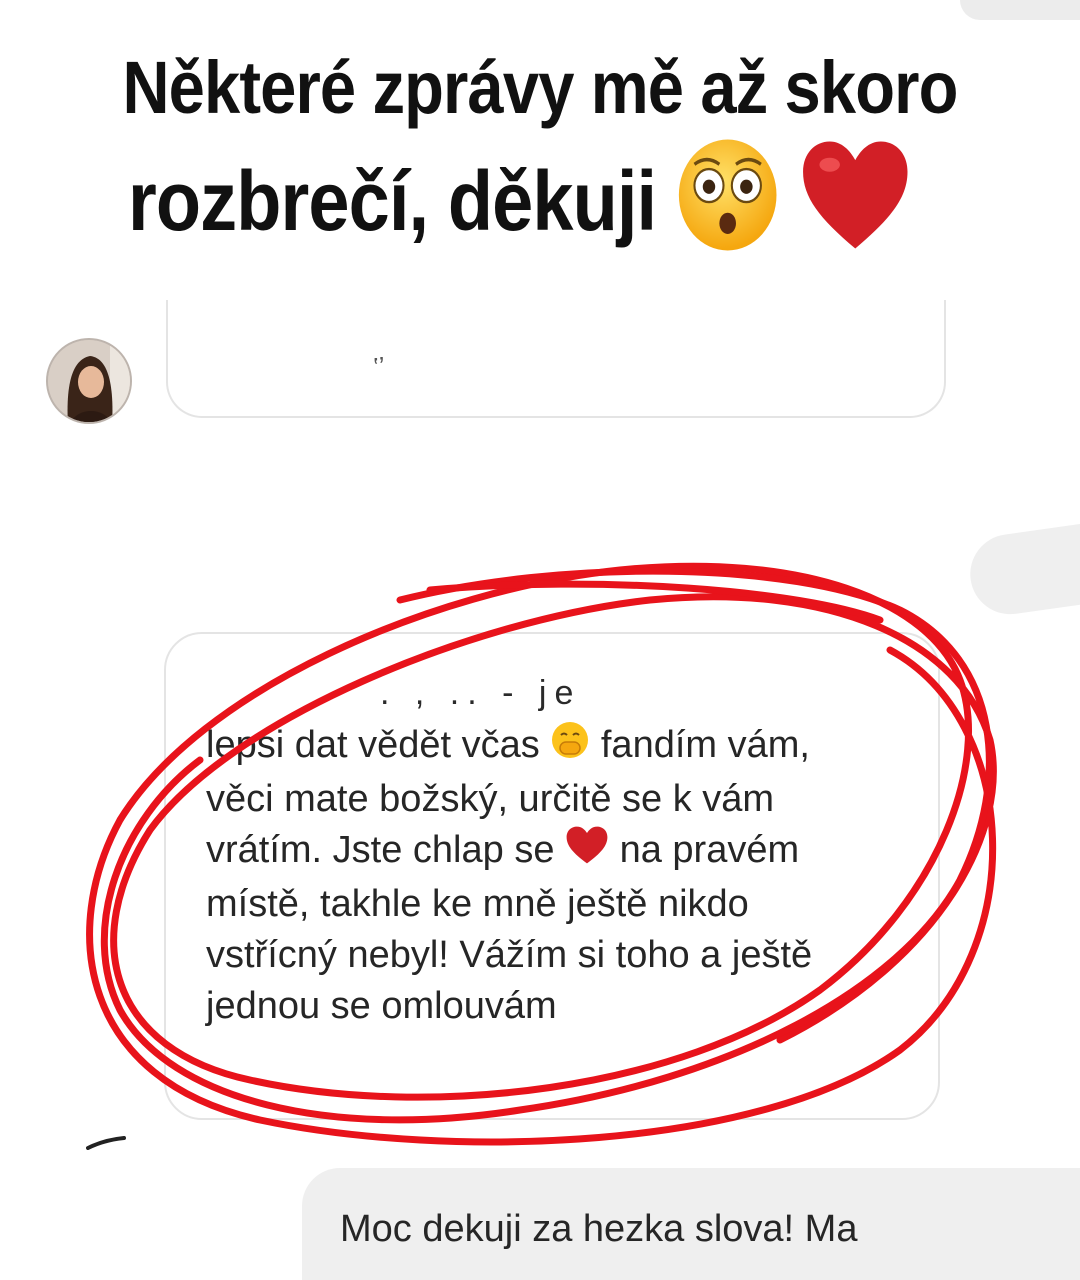  I want to click on message-line: místě, takhle ke mně ještě nikdo, so click(477, 904).